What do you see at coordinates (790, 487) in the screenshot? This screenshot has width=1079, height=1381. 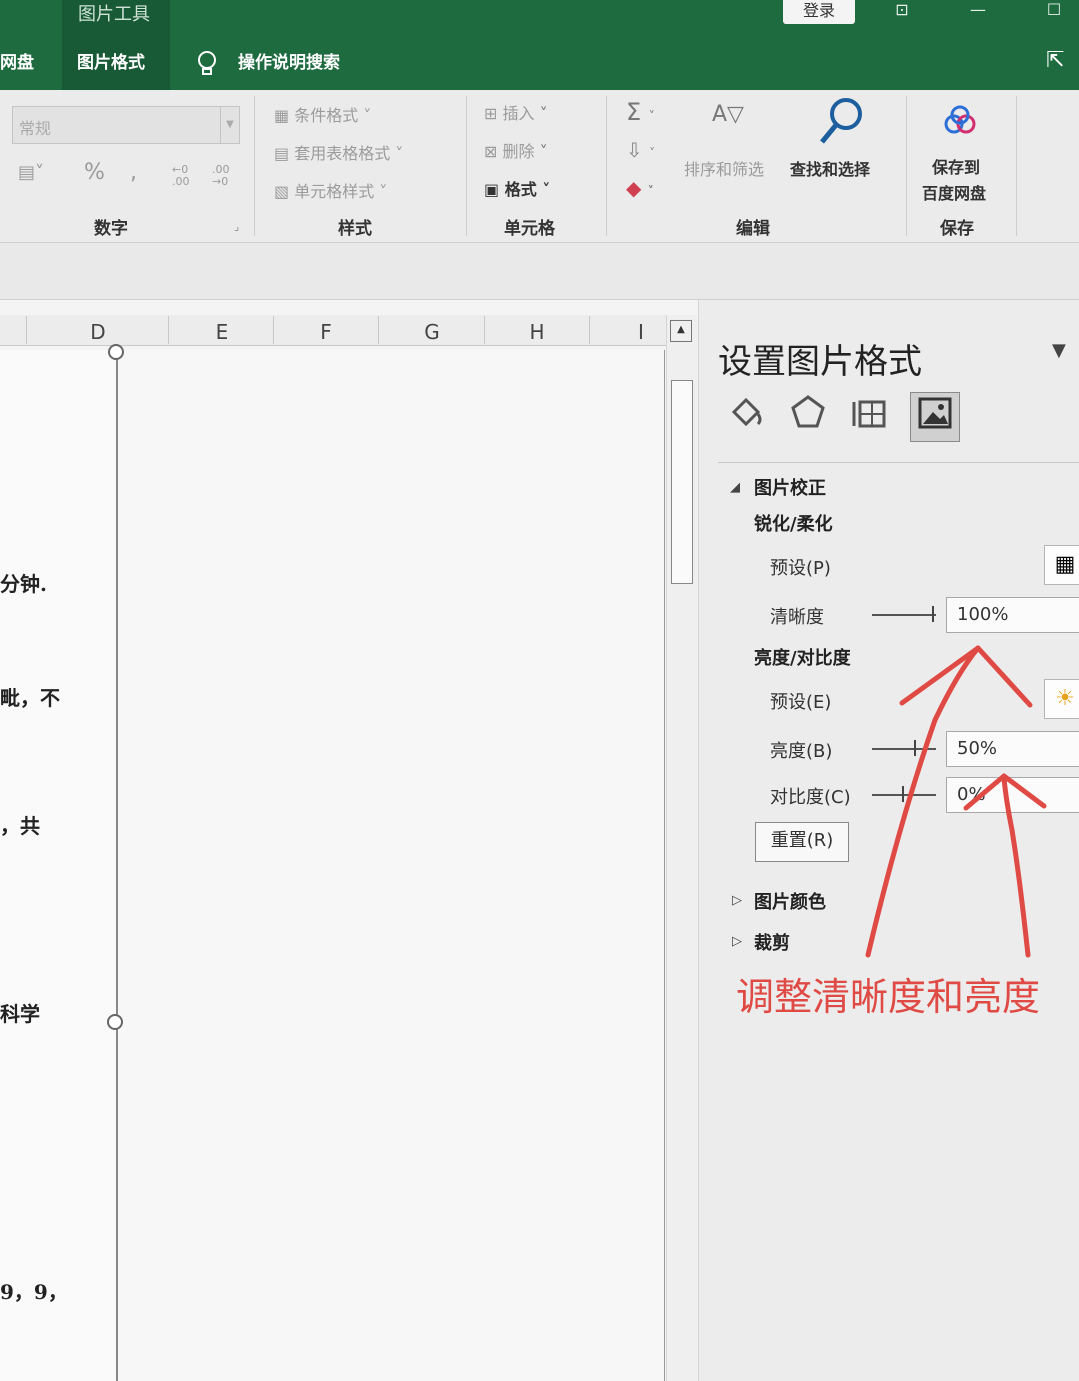 I see `section-picture-correction: 图片校正` at bounding box center [790, 487].